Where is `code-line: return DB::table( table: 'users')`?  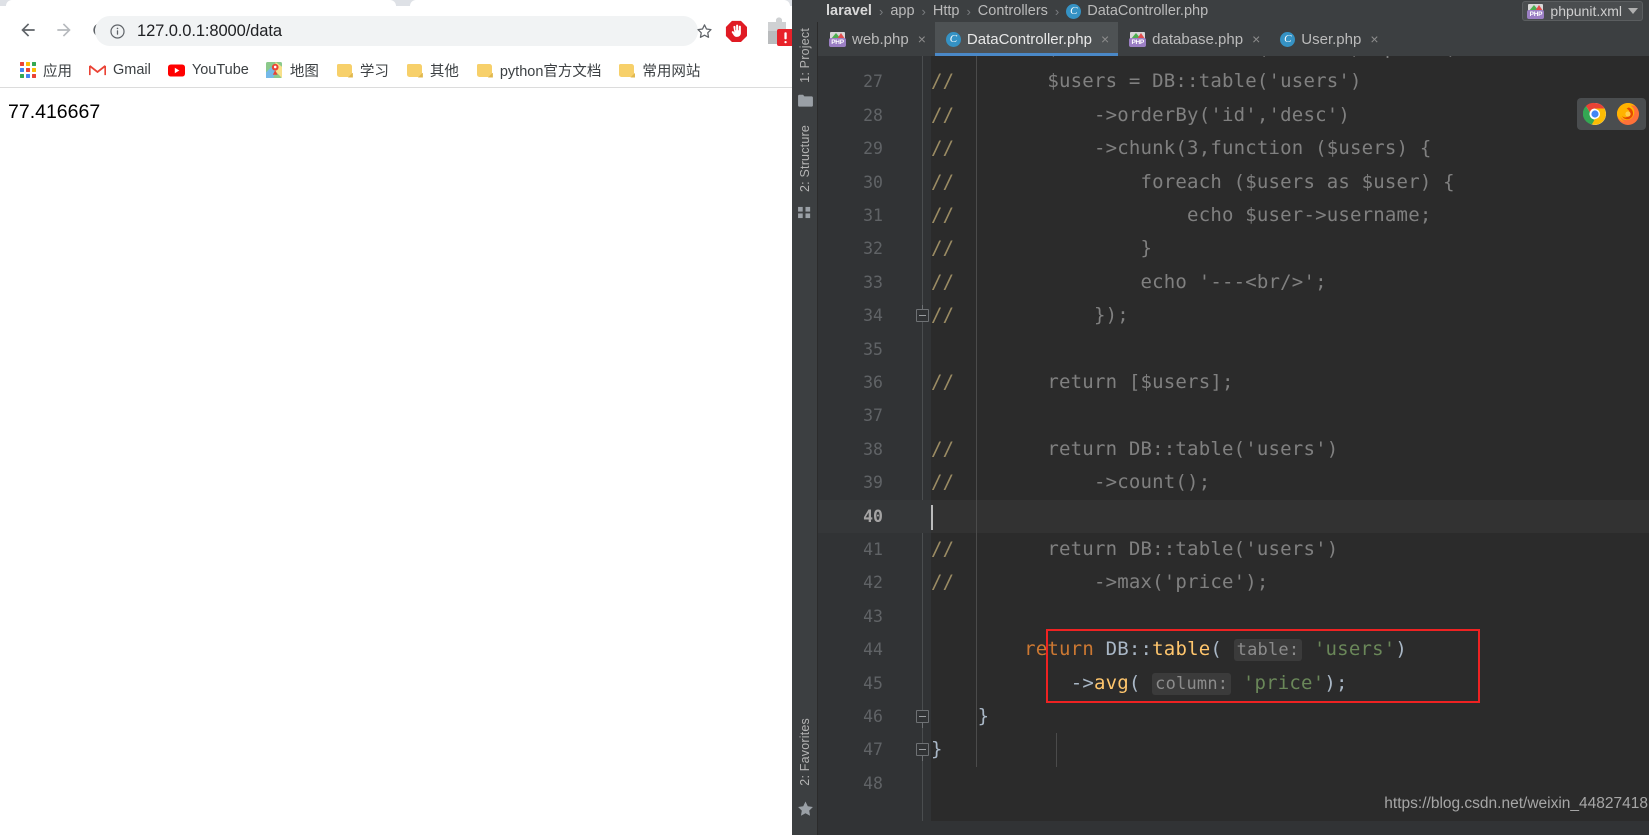
code-line: return DB::table( table: 'users') is located at coordinates (1290, 649).